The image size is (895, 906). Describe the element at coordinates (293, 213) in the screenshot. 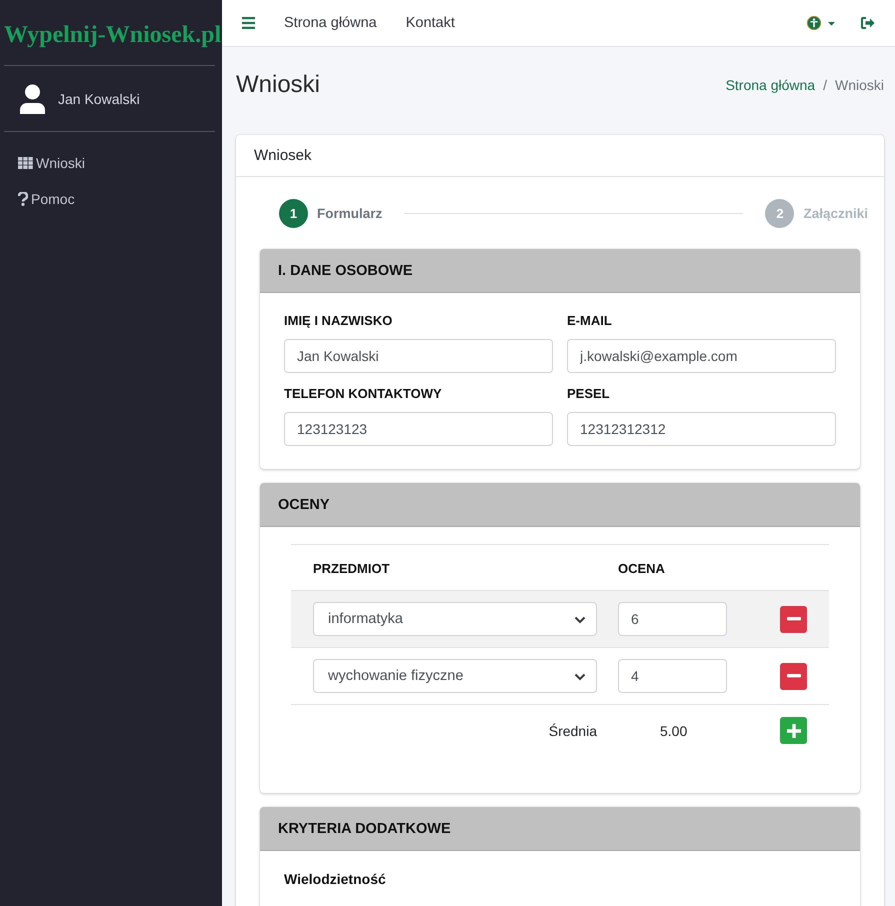

I see `step-number: 1` at that location.